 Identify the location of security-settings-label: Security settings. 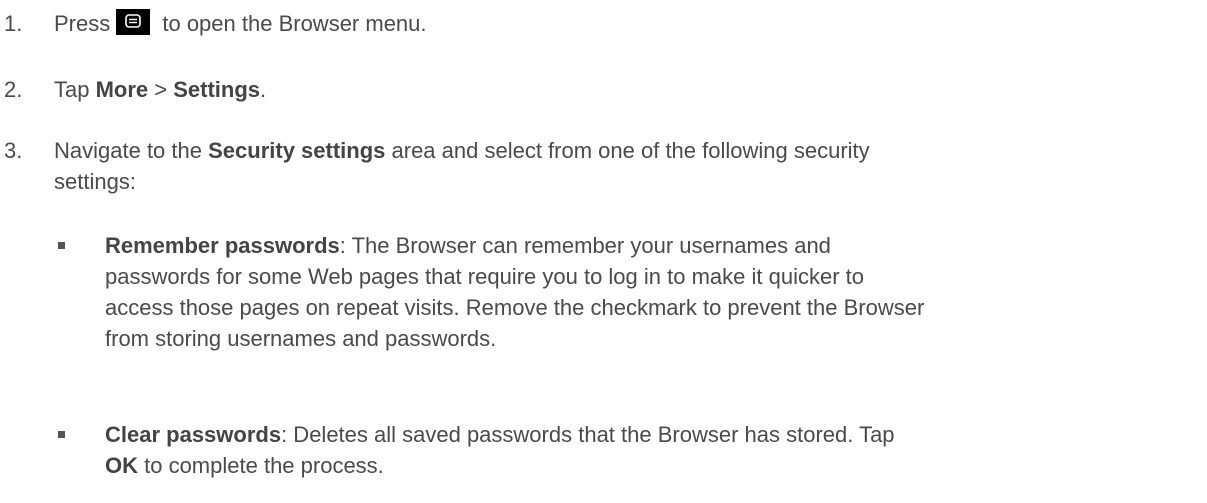
(297, 150).